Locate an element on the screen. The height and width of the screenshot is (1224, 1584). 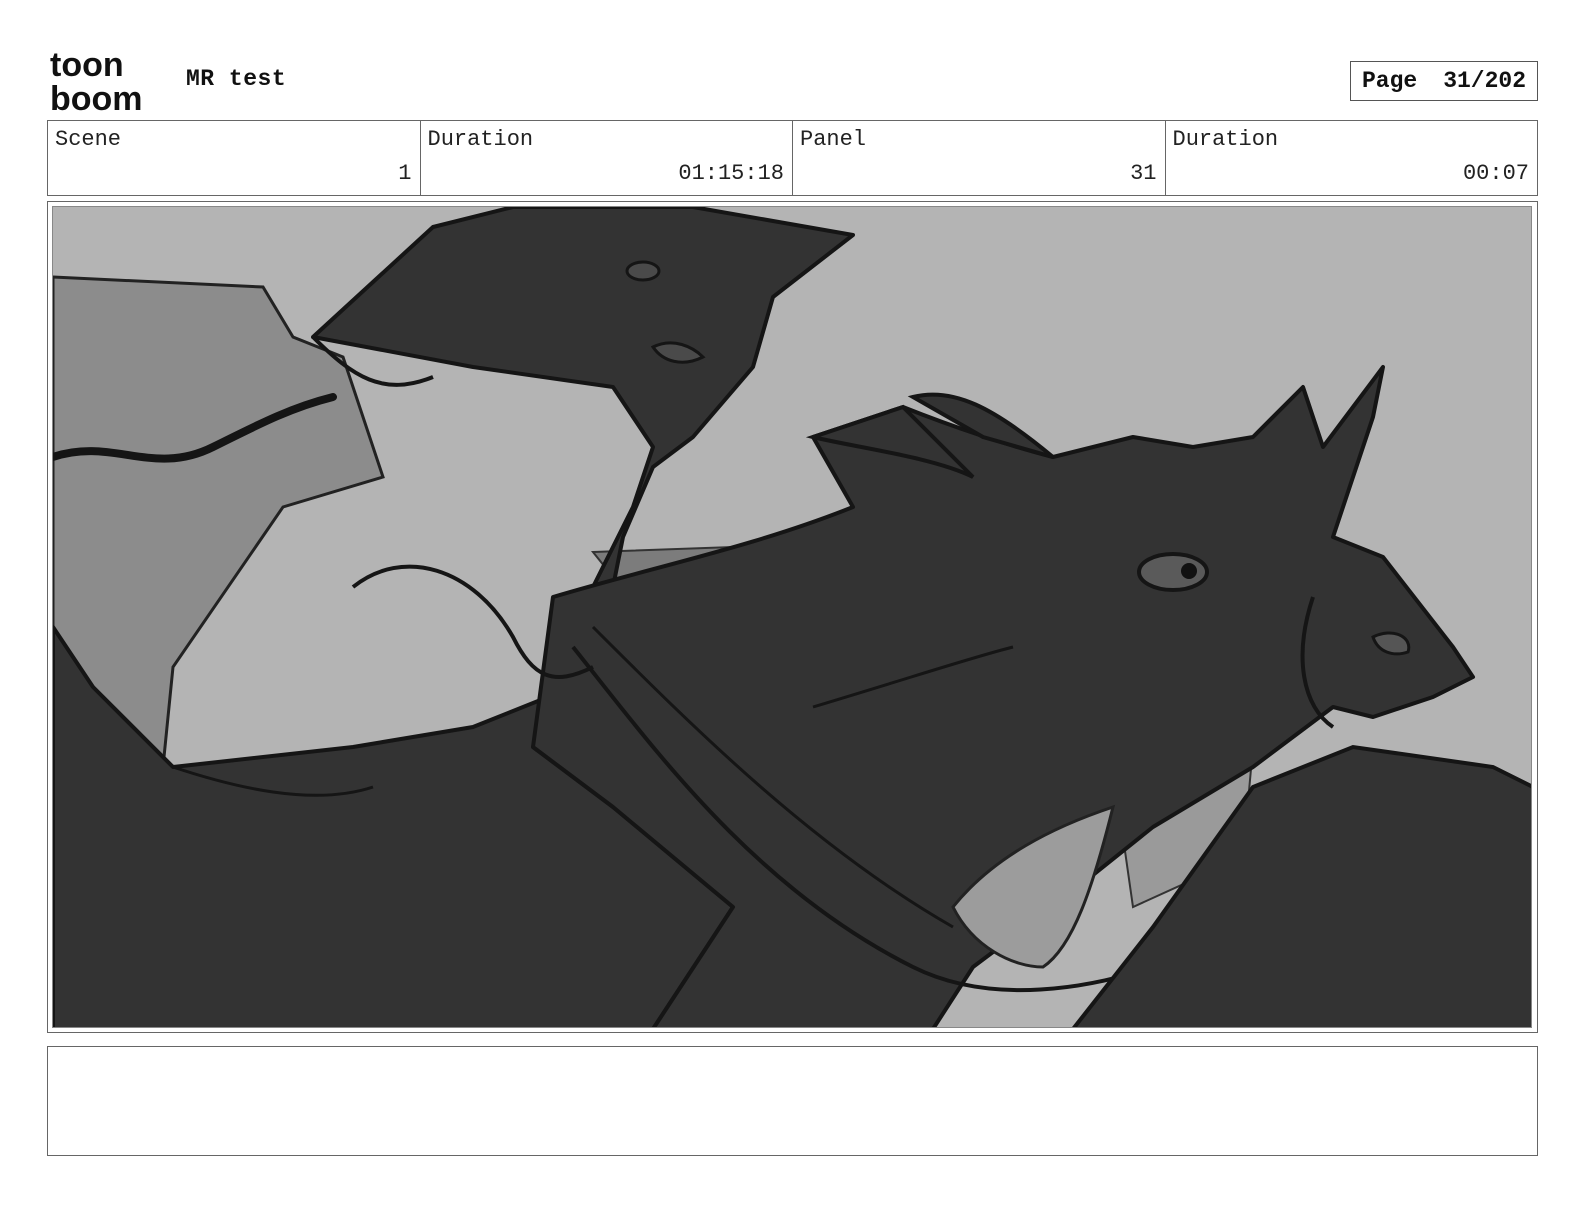
logo-line-1: toon is located at coordinates (87, 66).